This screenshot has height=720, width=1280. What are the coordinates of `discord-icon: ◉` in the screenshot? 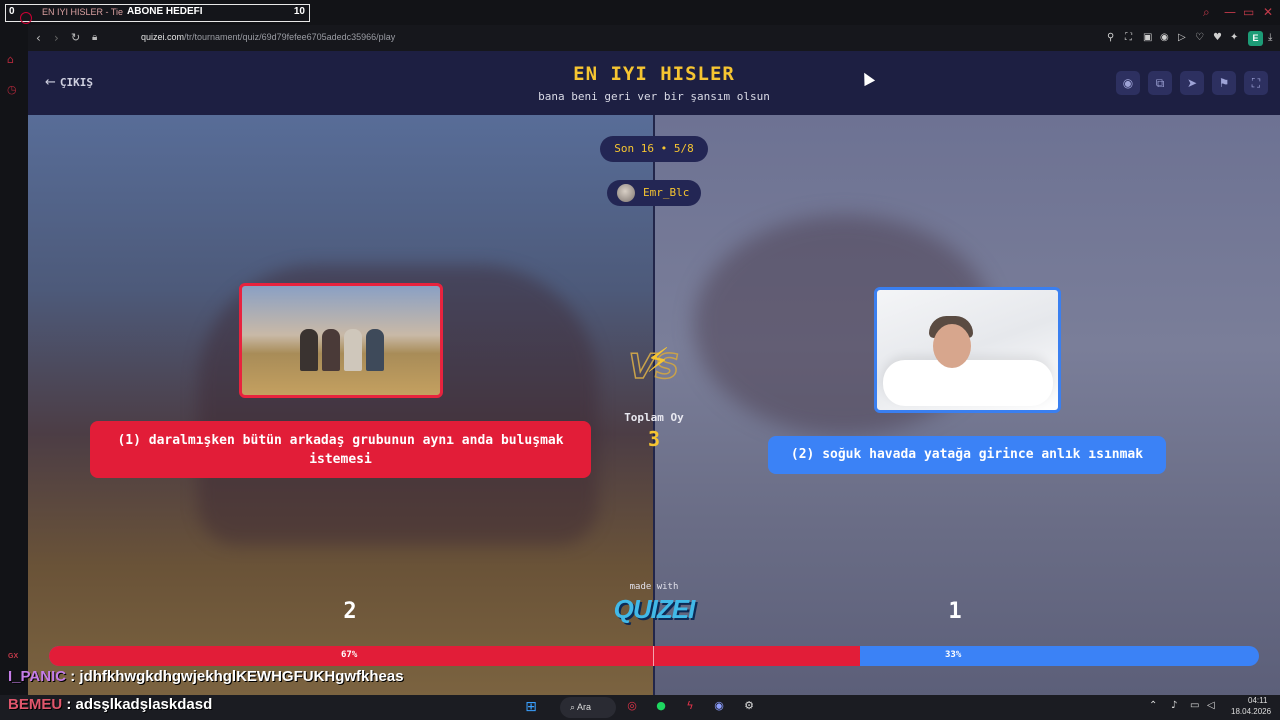 It's located at (719, 708).